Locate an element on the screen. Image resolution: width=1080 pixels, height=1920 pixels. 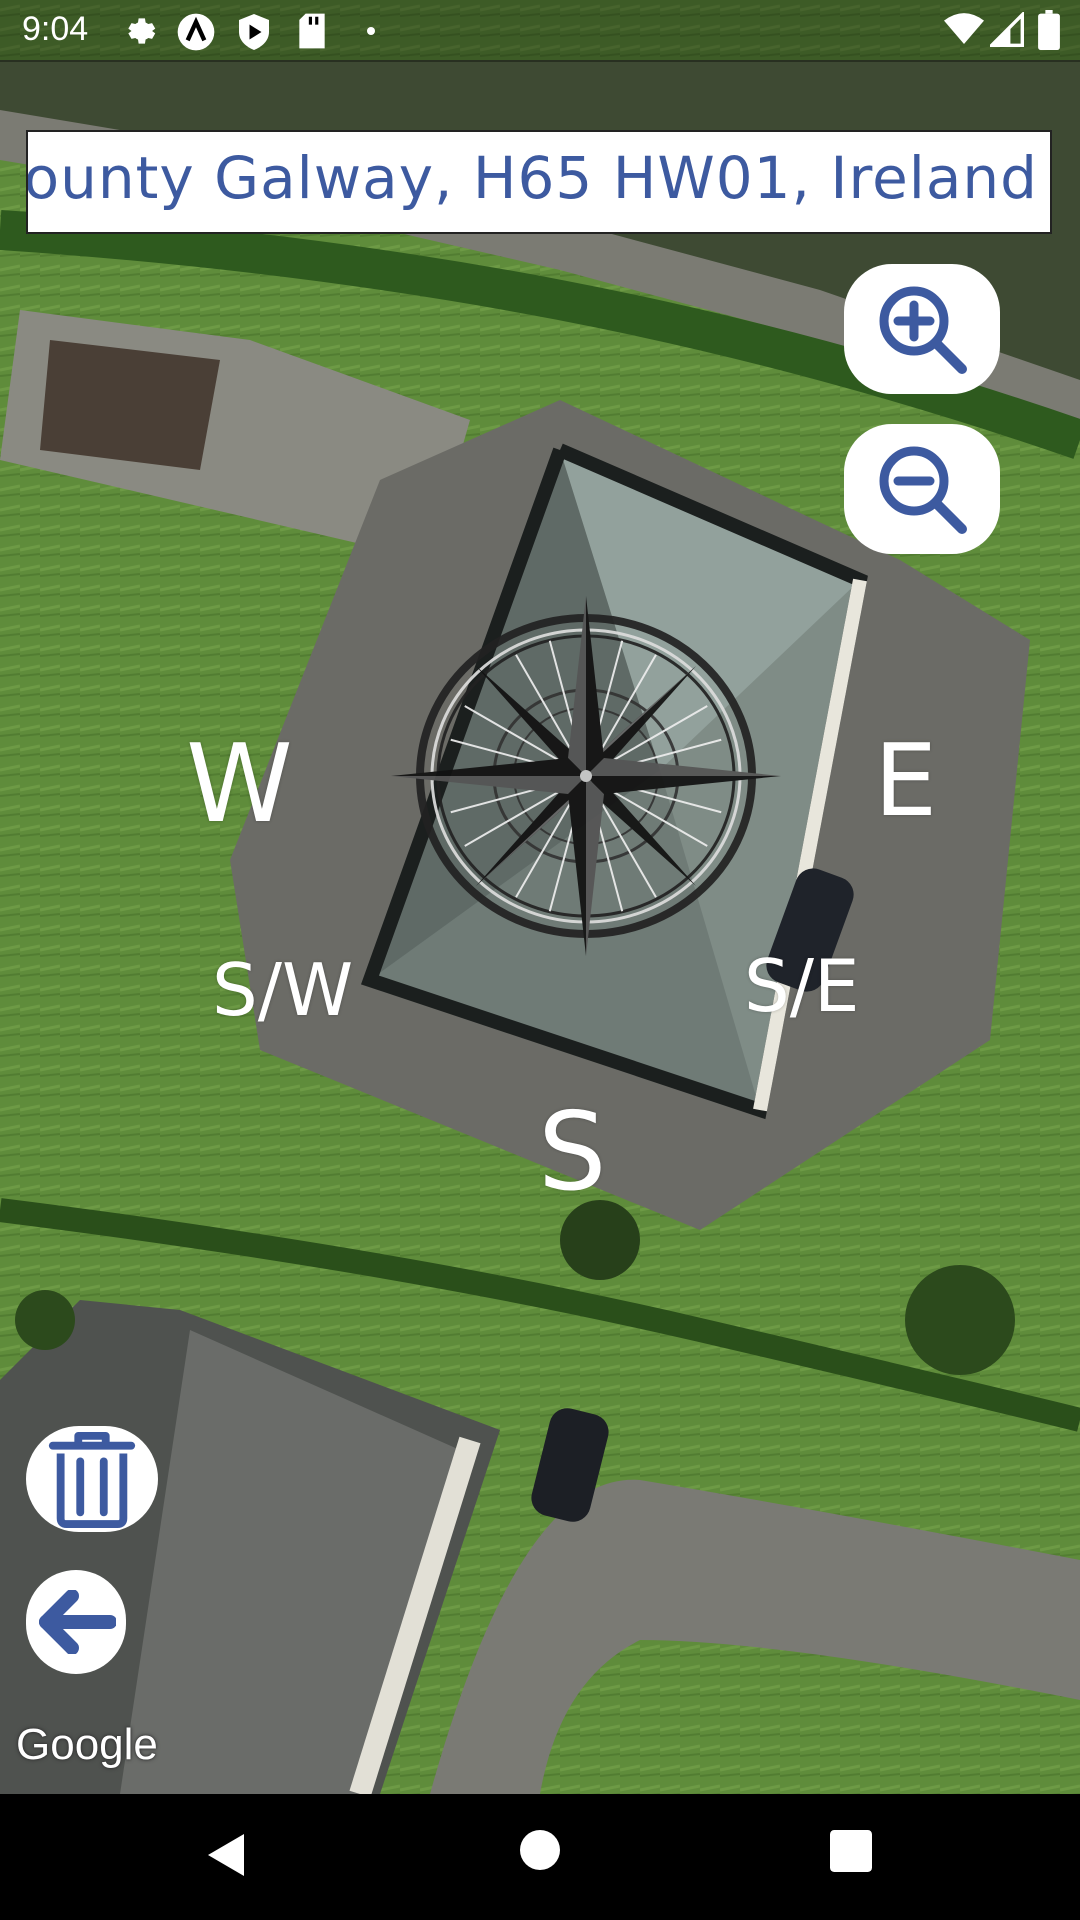
home-circle-icon is located at coordinates (540, 1850).